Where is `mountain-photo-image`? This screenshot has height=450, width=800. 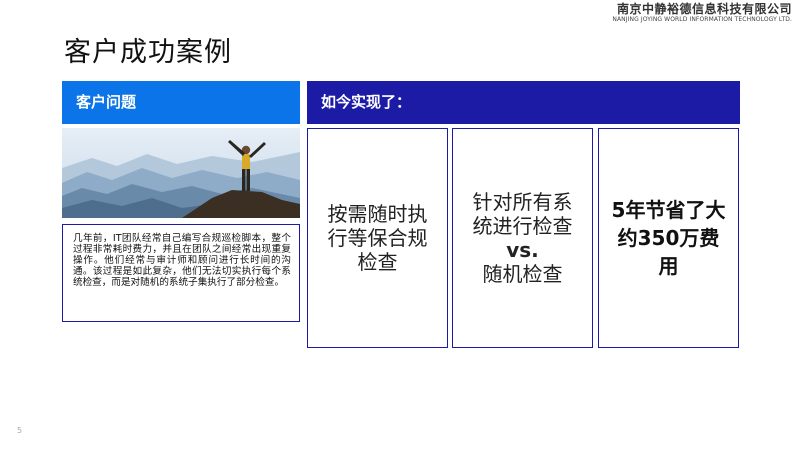 mountain-photo-image is located at coordinates (181, 173).